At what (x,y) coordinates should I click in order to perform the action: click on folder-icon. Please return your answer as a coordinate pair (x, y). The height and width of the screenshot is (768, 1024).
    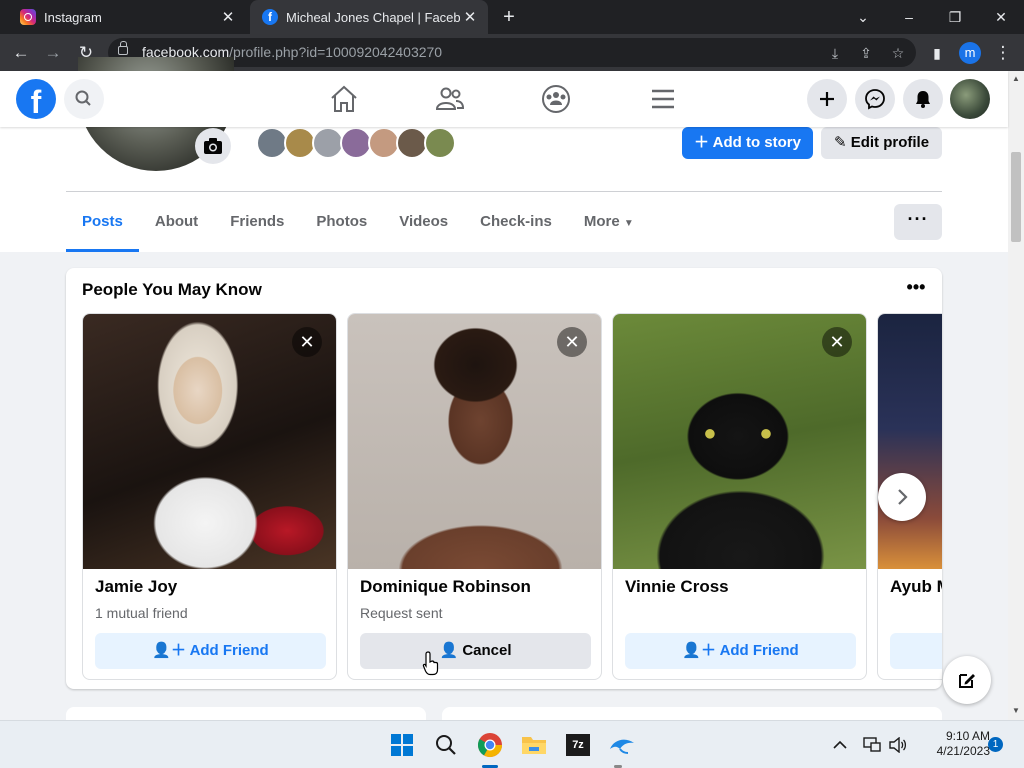
    Looking at the image, I should click on (534, 745).